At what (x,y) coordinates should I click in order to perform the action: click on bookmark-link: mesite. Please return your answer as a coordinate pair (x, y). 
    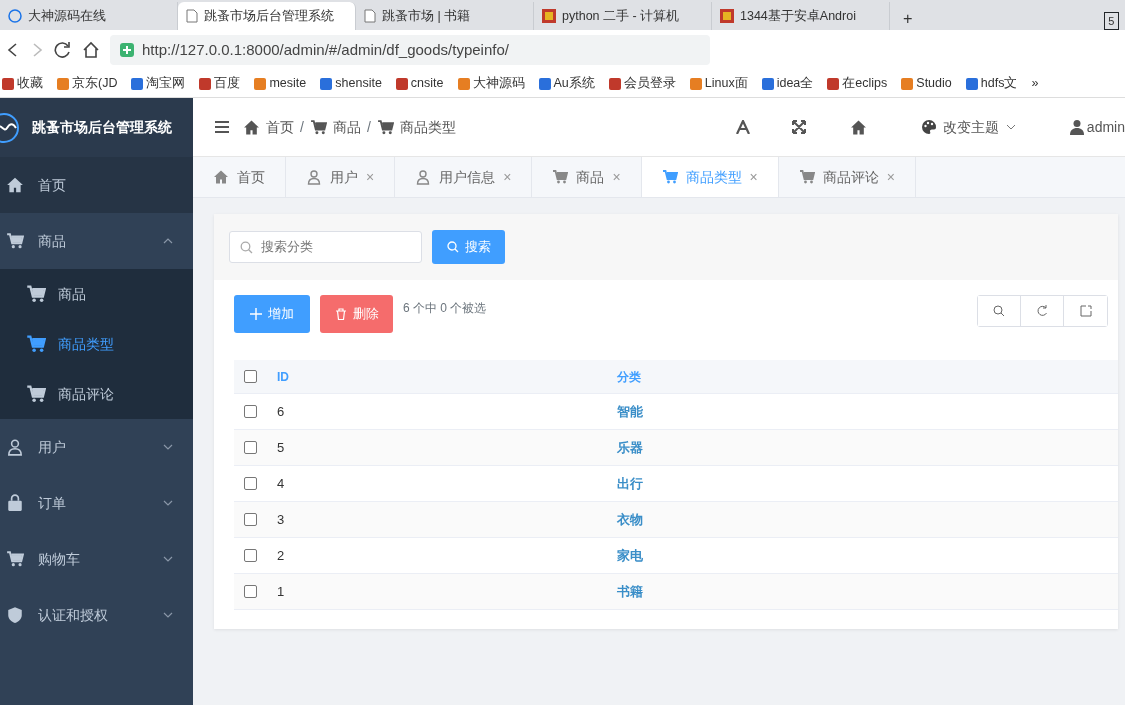
    Looking at the image, I should click on (280, 83).